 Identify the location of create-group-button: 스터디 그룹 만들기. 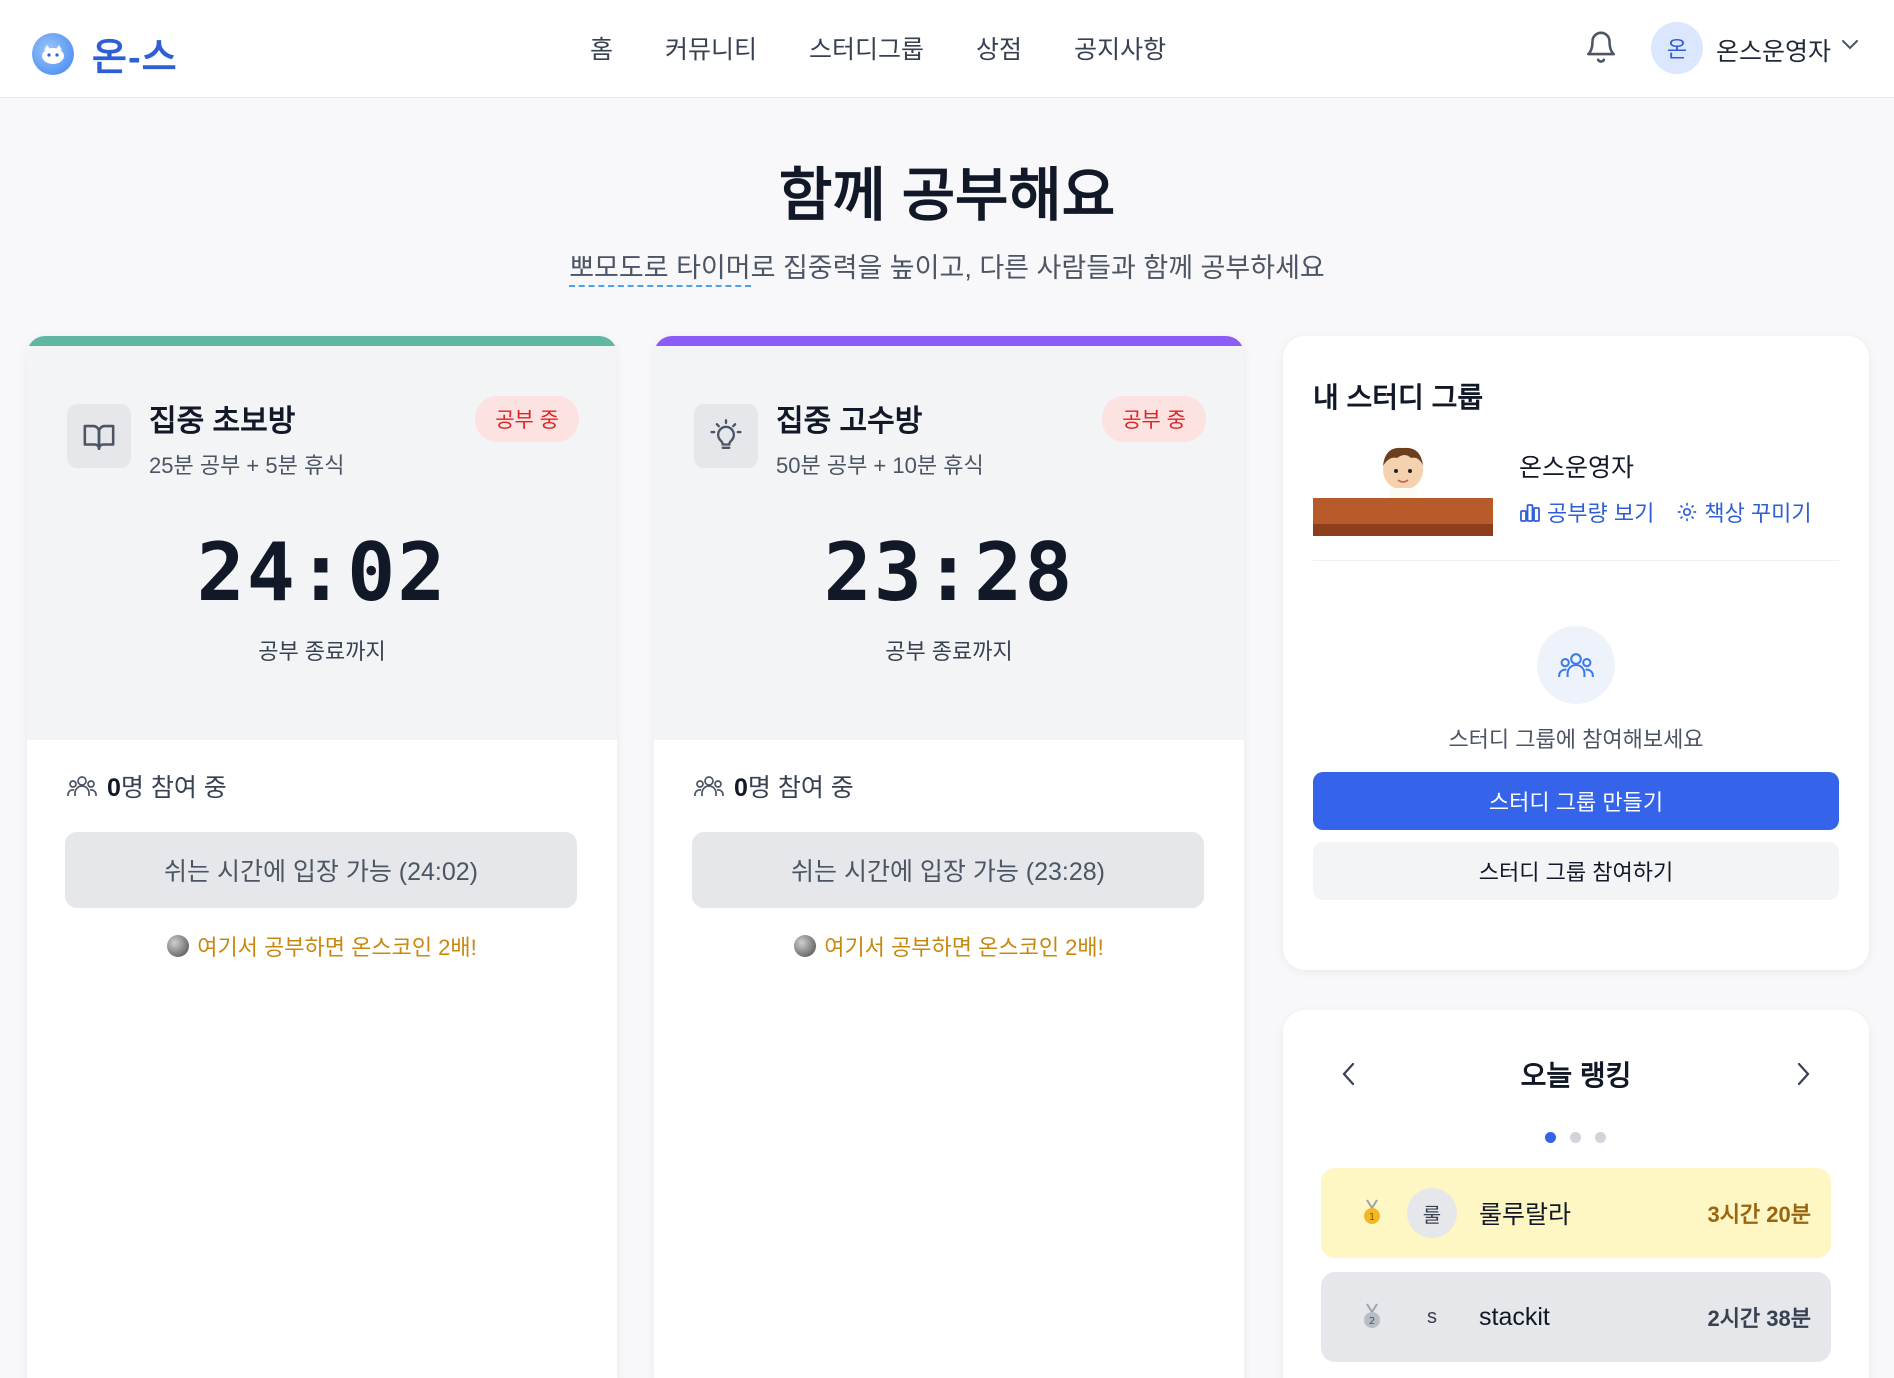
(1576, 801).